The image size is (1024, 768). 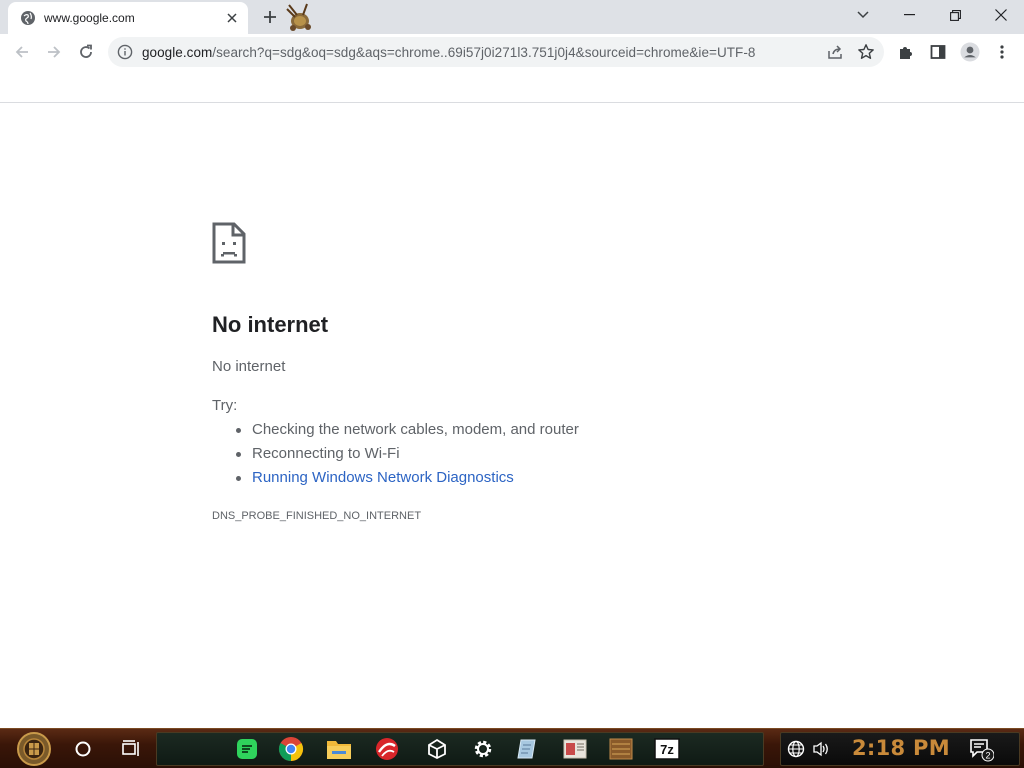 I want to click on arrow-left-icon, so click(x=21, y=52).